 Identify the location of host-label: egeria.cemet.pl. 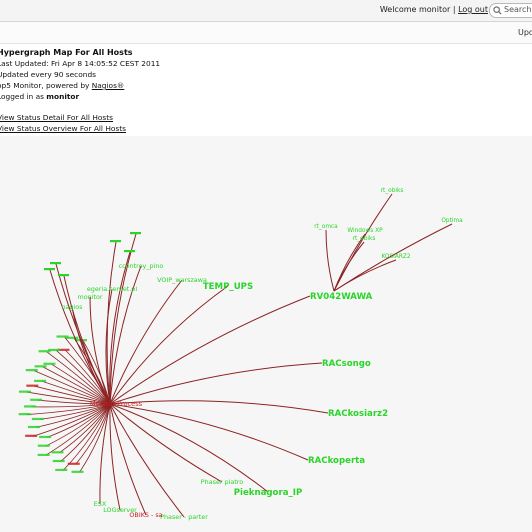
(112, 289).